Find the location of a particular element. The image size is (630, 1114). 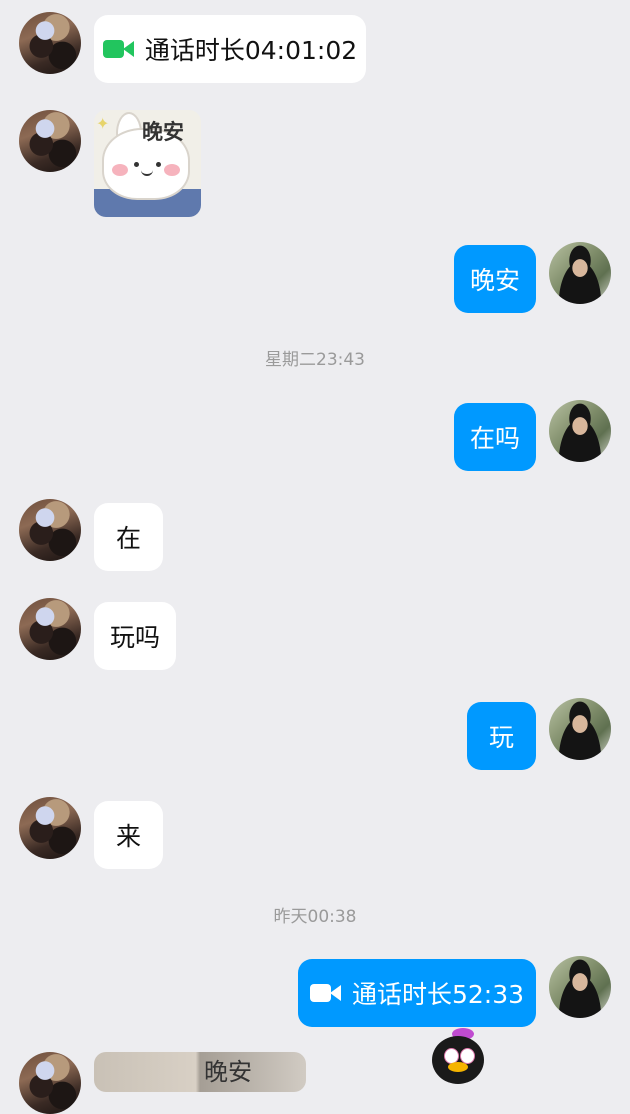

message-text: 晚安 is located at coordinates (494, 280).